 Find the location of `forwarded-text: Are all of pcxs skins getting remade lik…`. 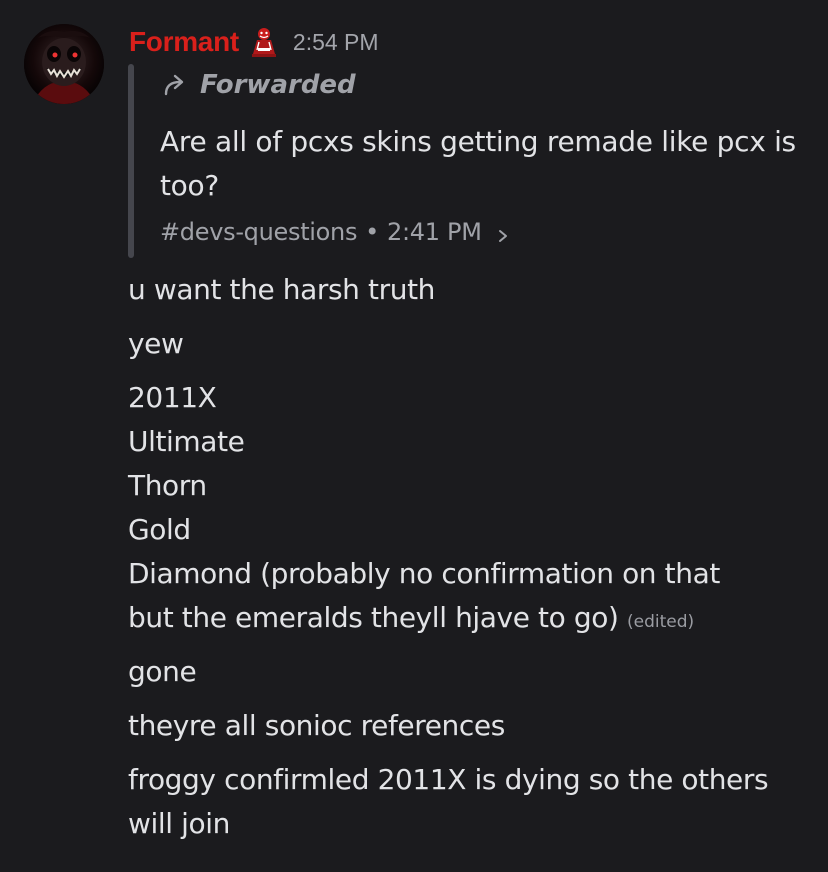

forwarded-text: Are all of pcxs skins getting remade lik… is located at coordinates (478, 163).